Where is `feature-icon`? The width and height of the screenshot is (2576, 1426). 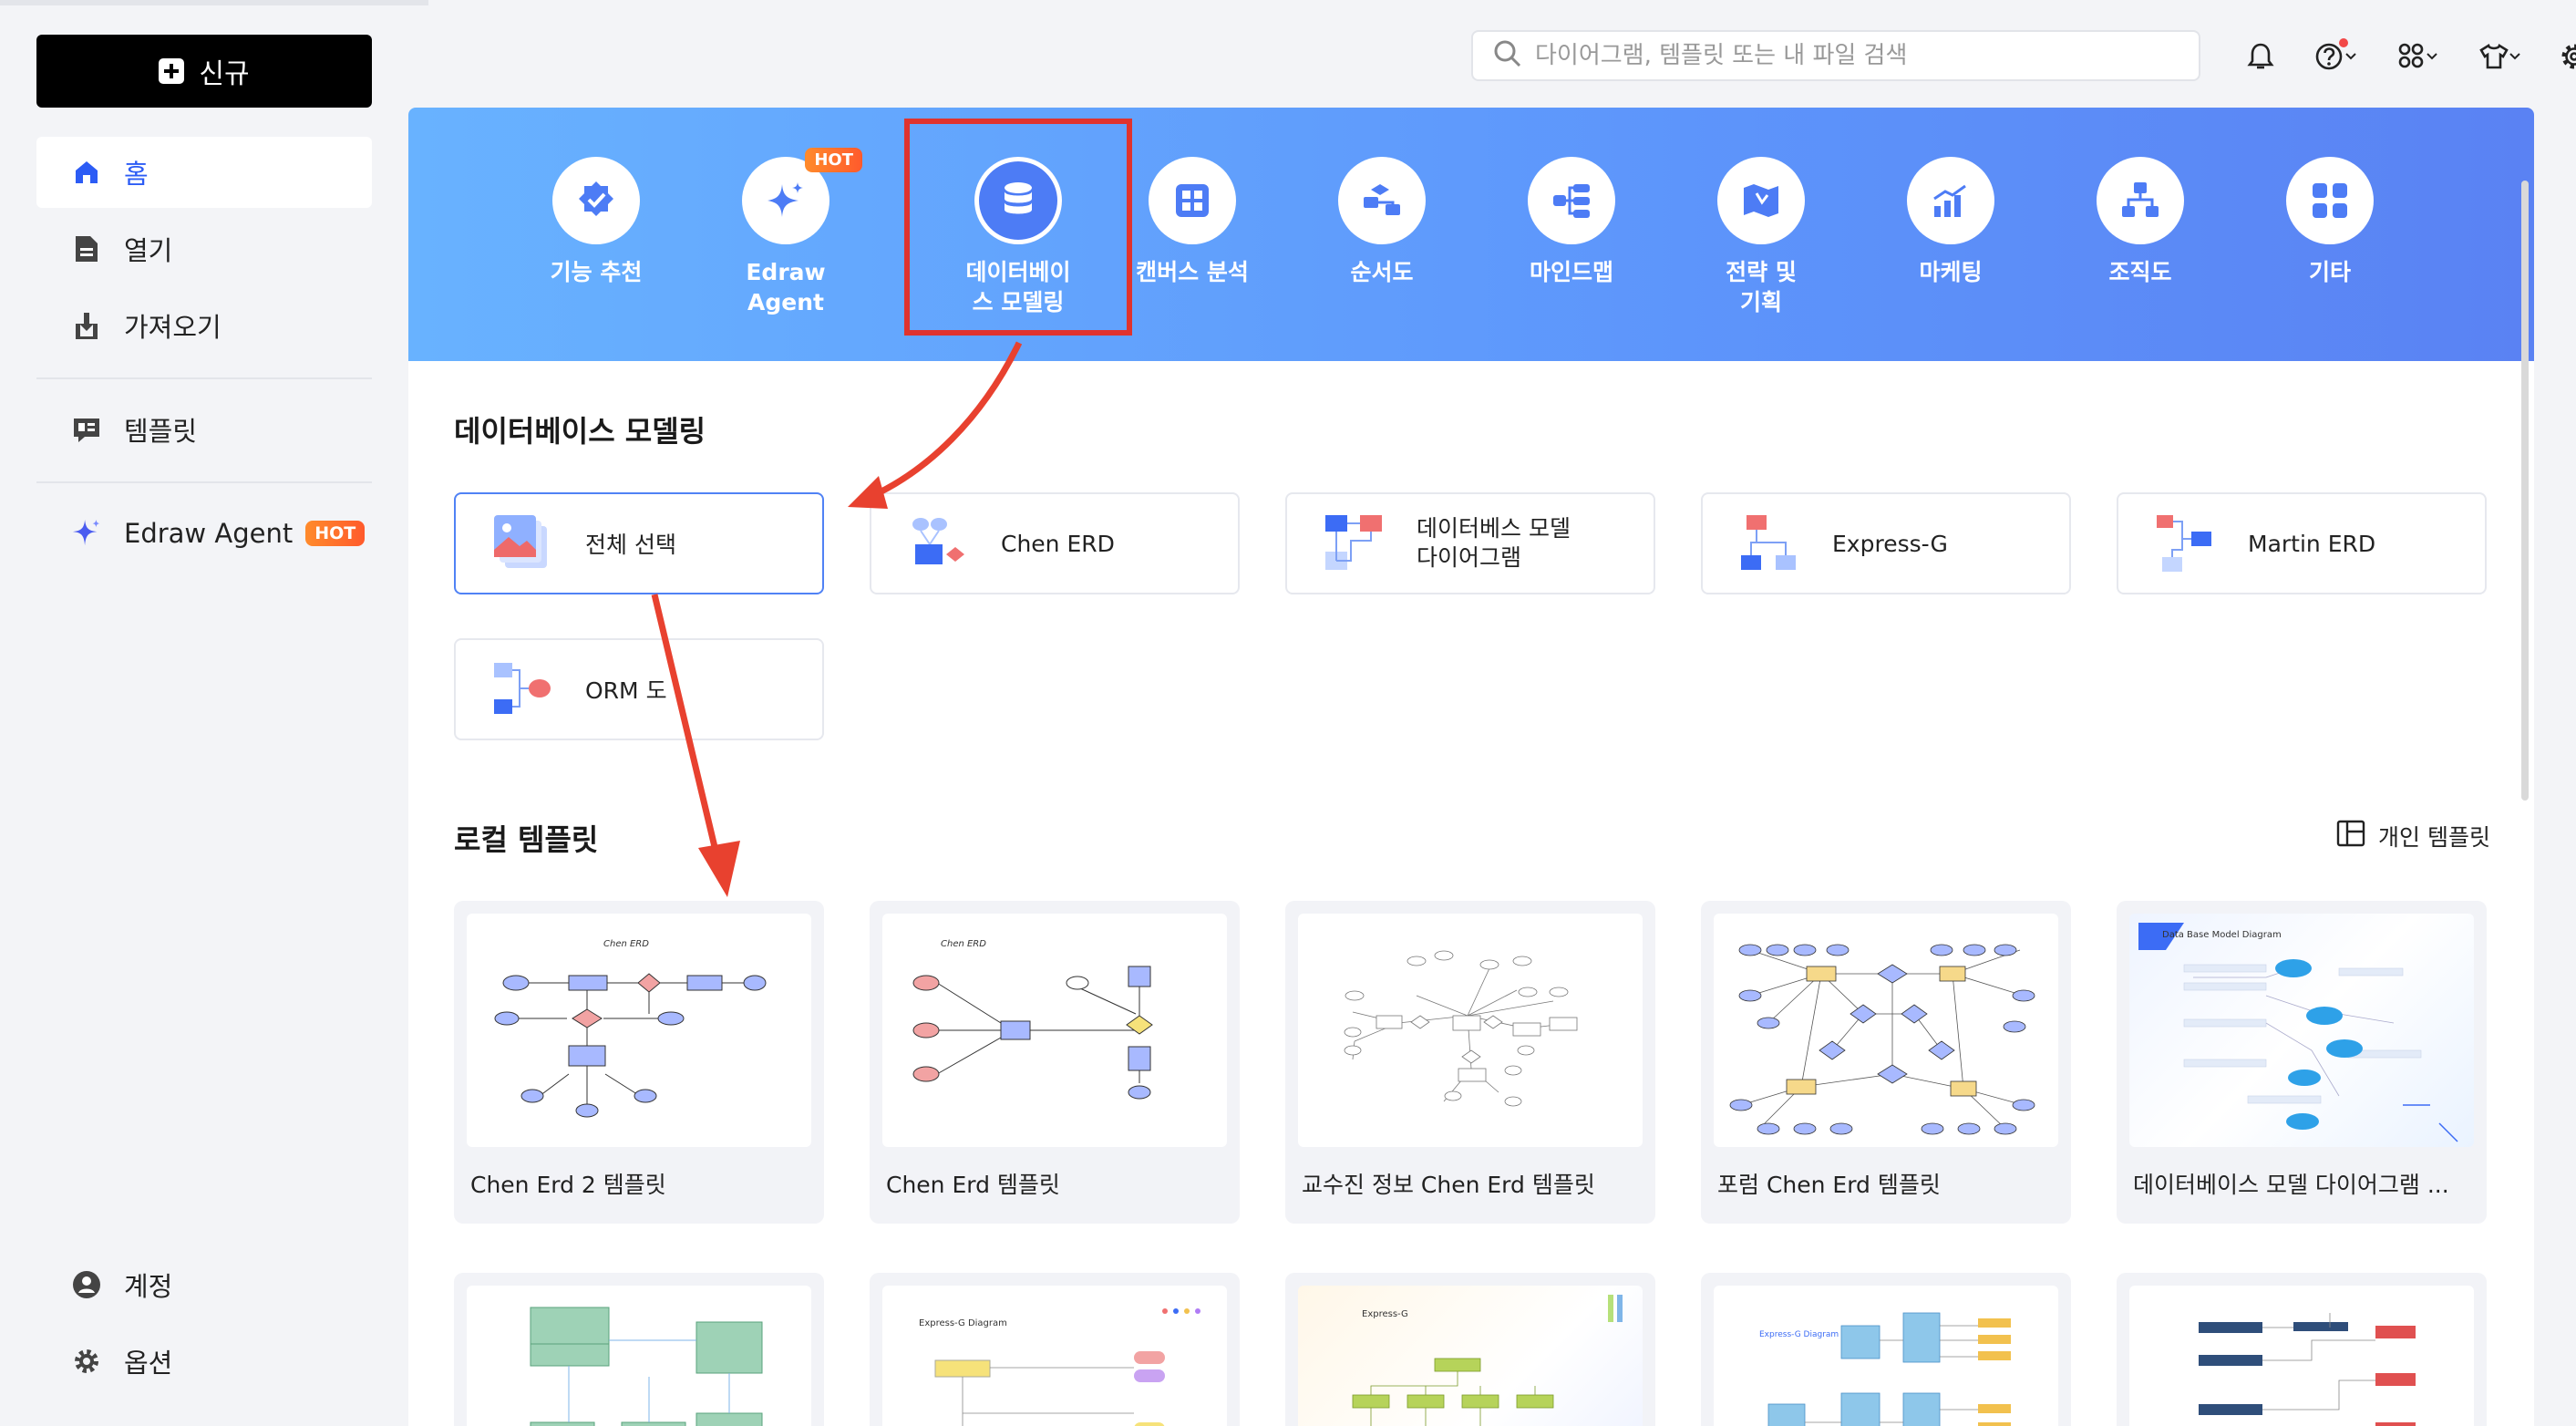 feature-icon is located at coordinates (596, 200).